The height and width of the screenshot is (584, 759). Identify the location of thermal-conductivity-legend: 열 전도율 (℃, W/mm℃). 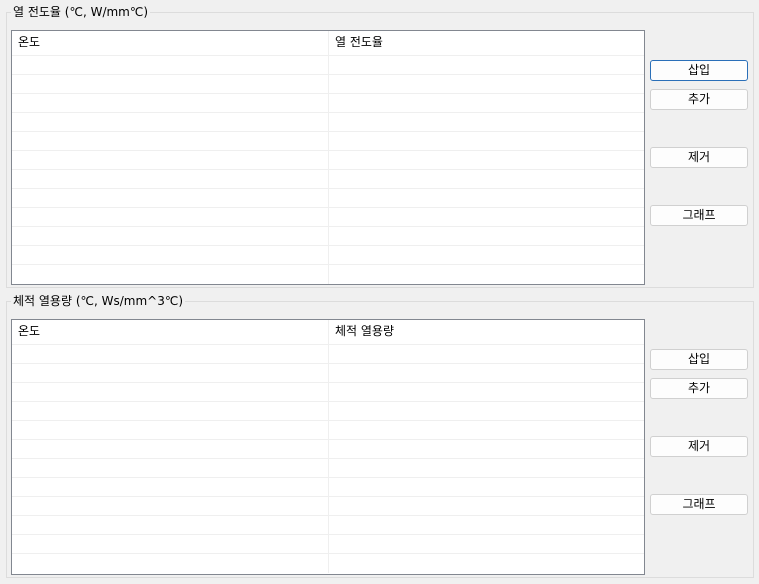
(81, 12).